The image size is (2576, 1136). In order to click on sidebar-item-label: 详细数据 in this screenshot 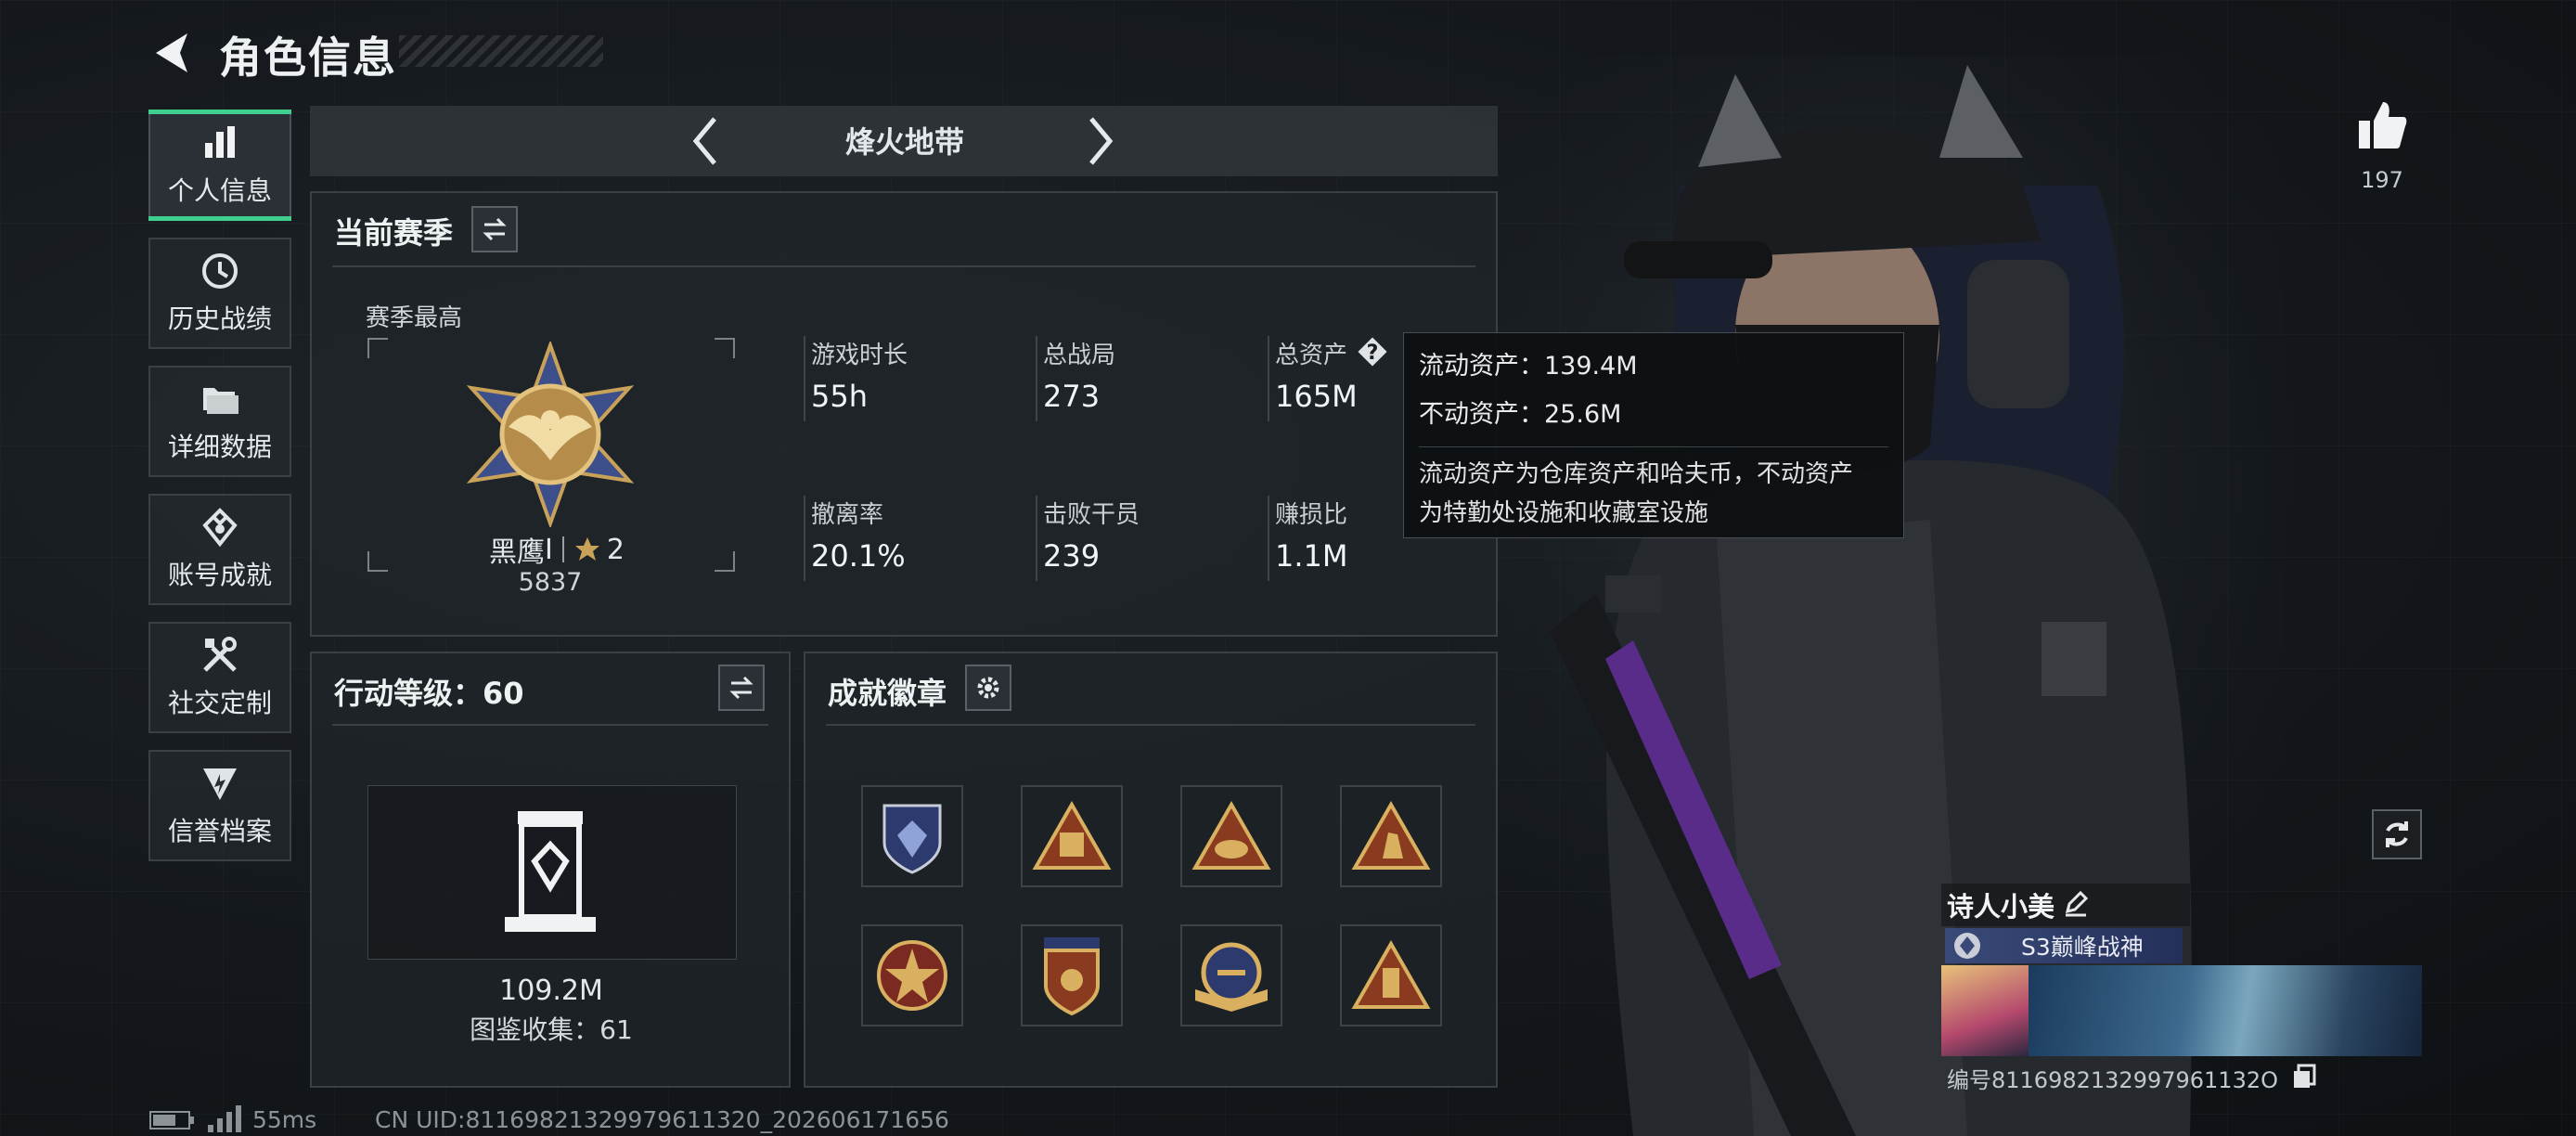, I will do `click(219, 447)`.